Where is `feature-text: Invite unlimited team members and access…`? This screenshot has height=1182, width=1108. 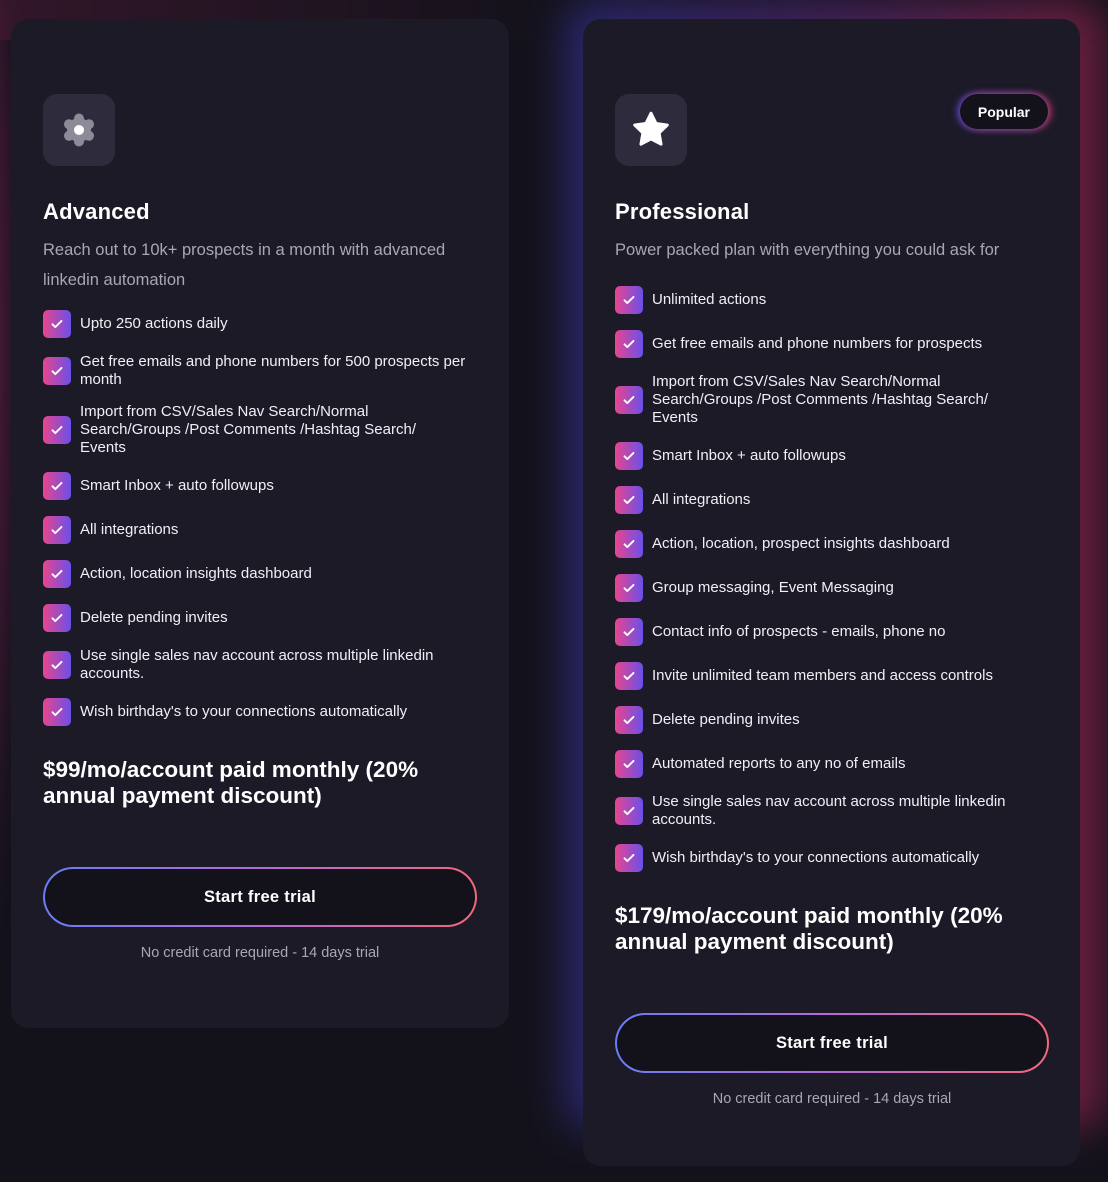 feature-text: Invite unlimited team members and access… is located at coordinates (822, 675).